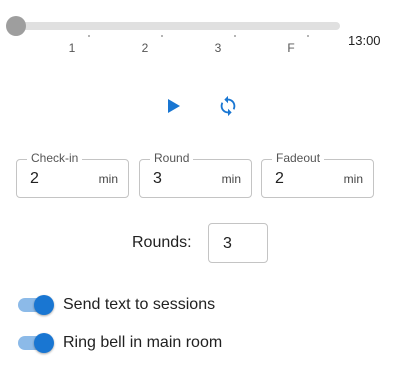 The height and width of the screenshot is (380, 400). What do you see at coordinates (44, 305) in the screenshot?
I see `send-text-switch-thumb` at bounding box center [44, 305].